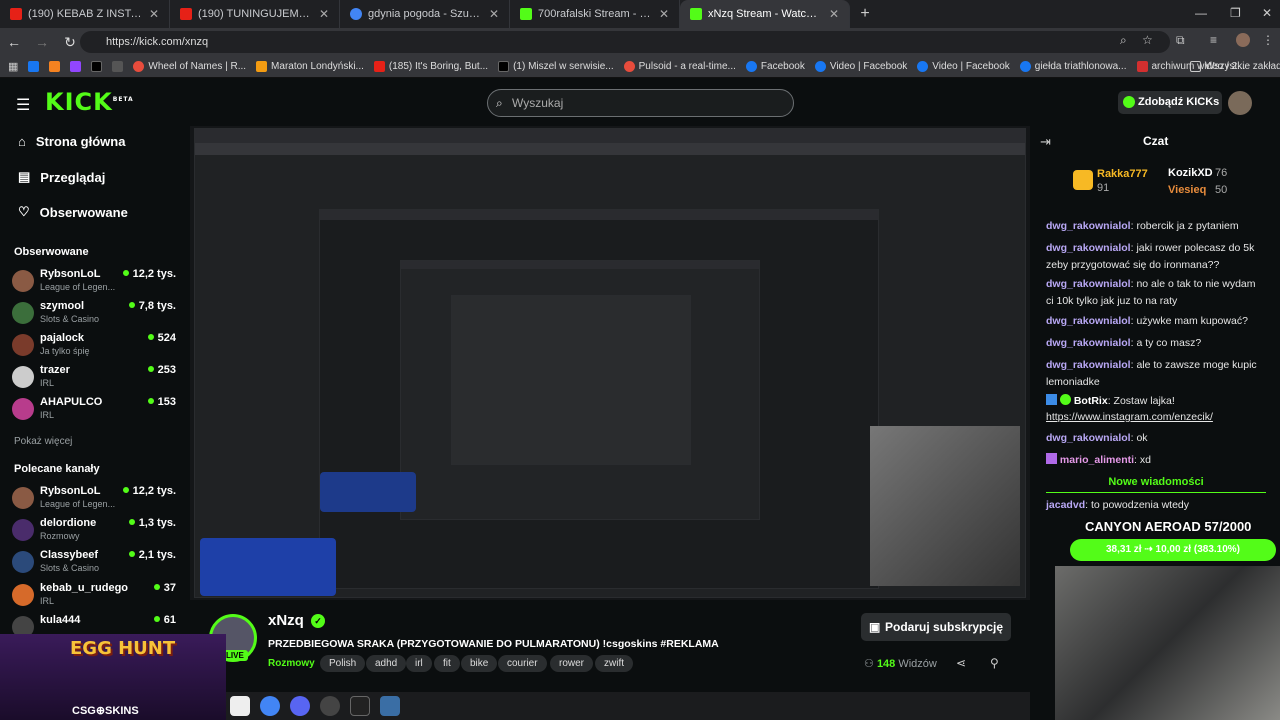  I want to click on browse-icon: ▤, so click(24, 176).